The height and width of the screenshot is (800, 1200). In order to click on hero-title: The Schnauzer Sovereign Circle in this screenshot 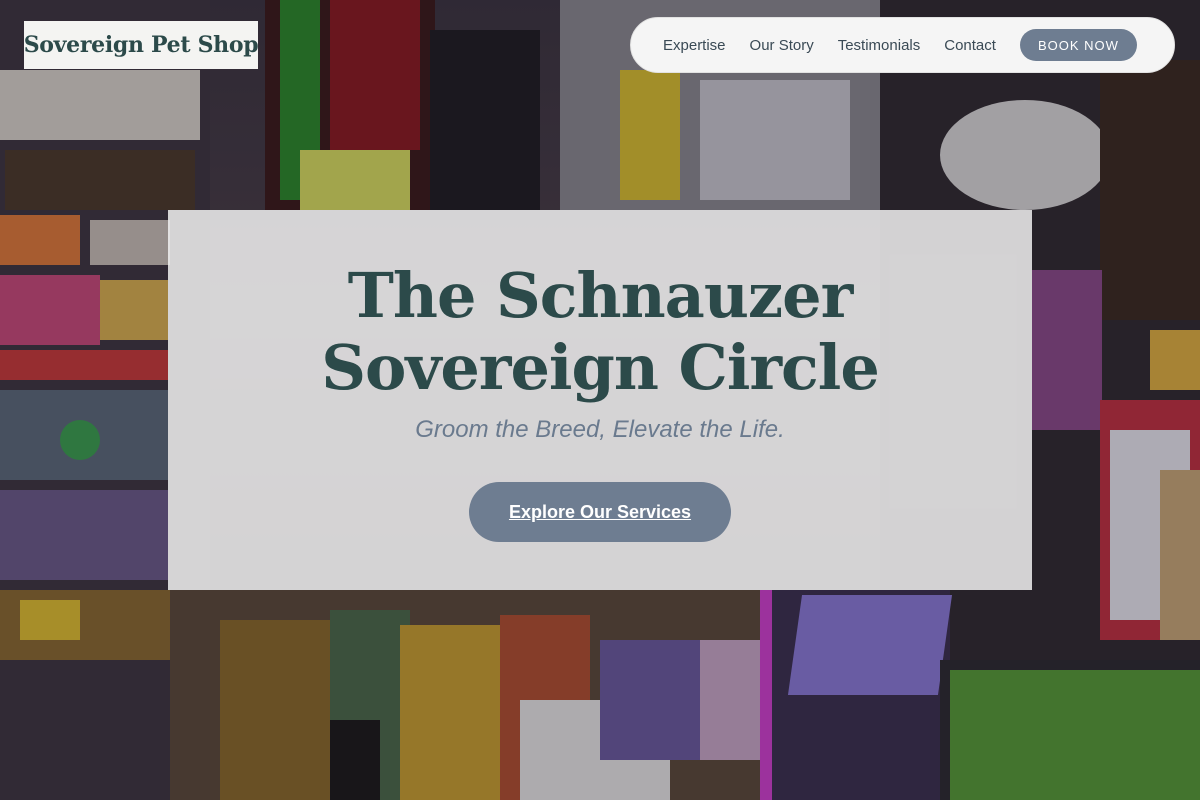, I will do `click(600, 332)`.